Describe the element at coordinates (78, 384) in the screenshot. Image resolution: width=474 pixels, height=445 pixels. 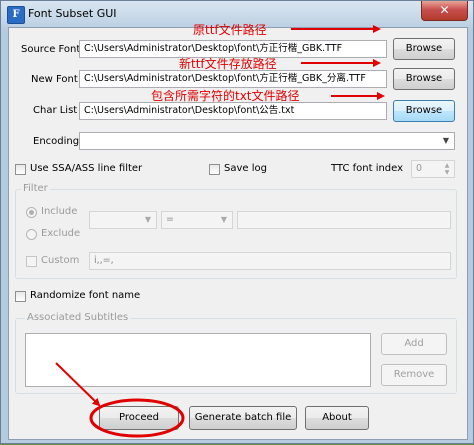
I see `arrow-to-proceed` at that location.